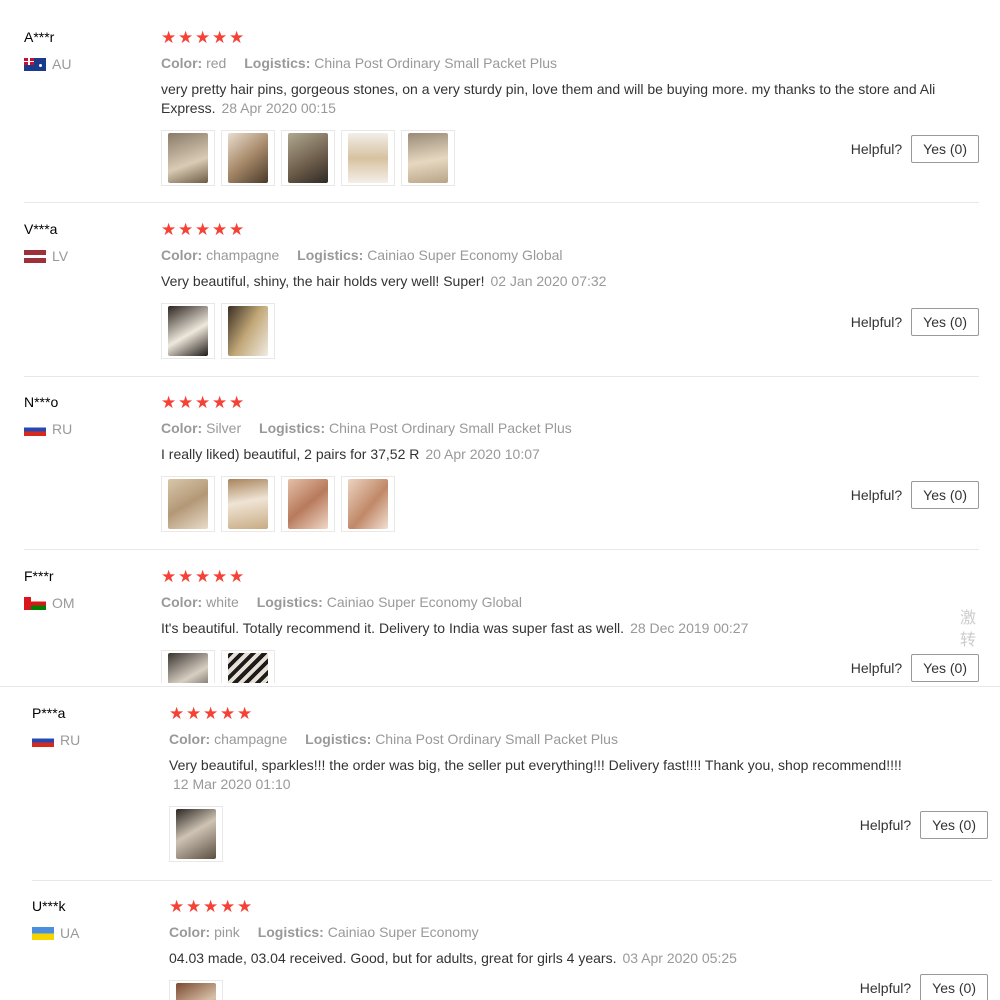  Describe the element at coordinates (482, 454) in the screenshot. I see `review-date: 20 Apr 2020 10:07` at that location.